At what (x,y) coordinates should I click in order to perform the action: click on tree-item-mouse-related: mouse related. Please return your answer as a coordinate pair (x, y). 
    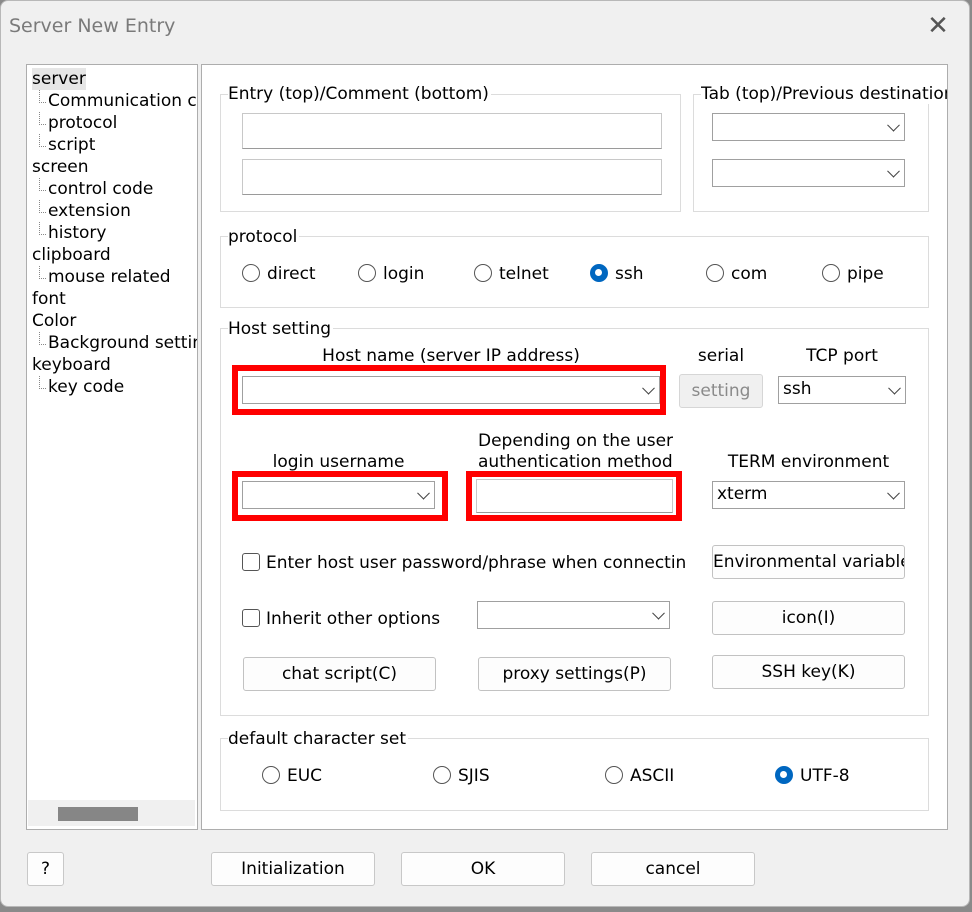
    Looking at the image, I should click on (109, 277).